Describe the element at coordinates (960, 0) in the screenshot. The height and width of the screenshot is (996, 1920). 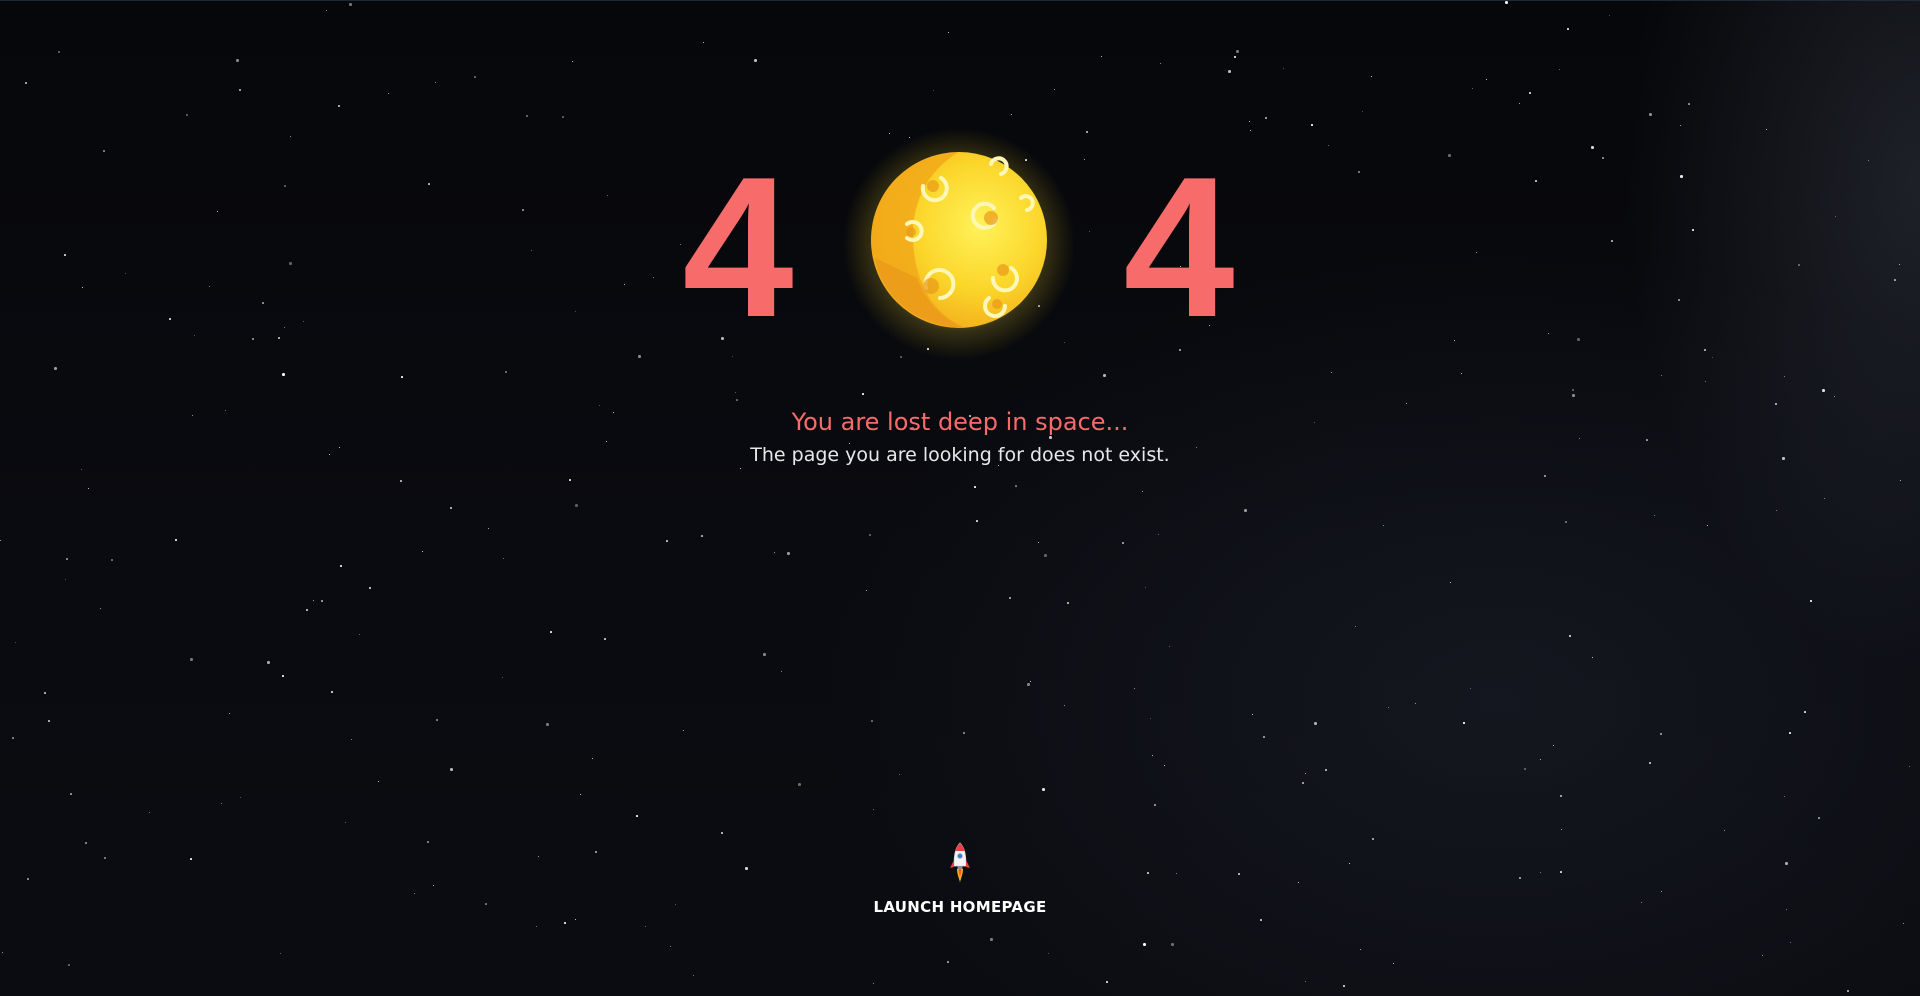
I see `top-border` at that location.